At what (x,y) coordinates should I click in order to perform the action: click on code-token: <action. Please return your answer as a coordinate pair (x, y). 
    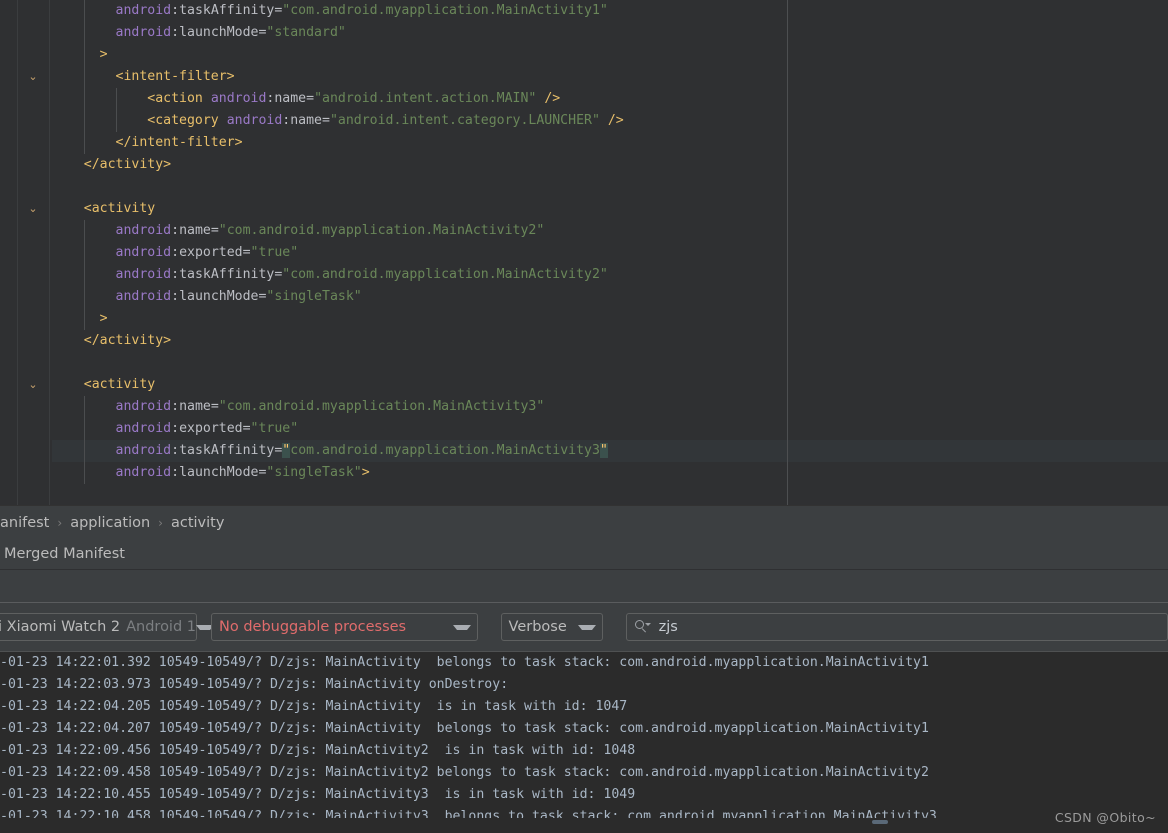
    Looking at the image, I should click on (179, 98).